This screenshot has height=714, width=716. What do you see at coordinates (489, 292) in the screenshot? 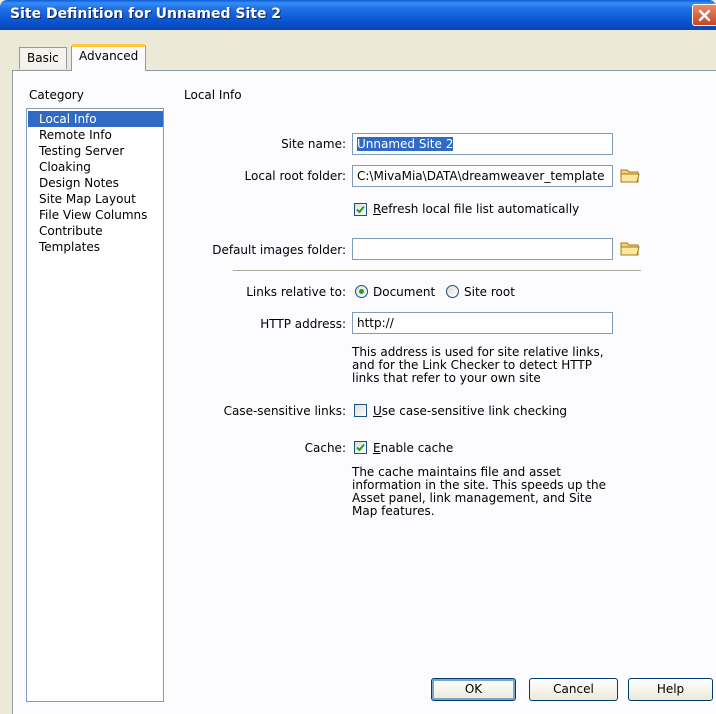
I see `radio-site-root-label: Site root` at bounding box center [489, 292].